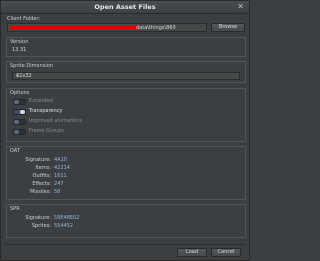 The width and height of the screenshot is (320, 261). I want to click on redacted-path-segment, so click(74, 27).